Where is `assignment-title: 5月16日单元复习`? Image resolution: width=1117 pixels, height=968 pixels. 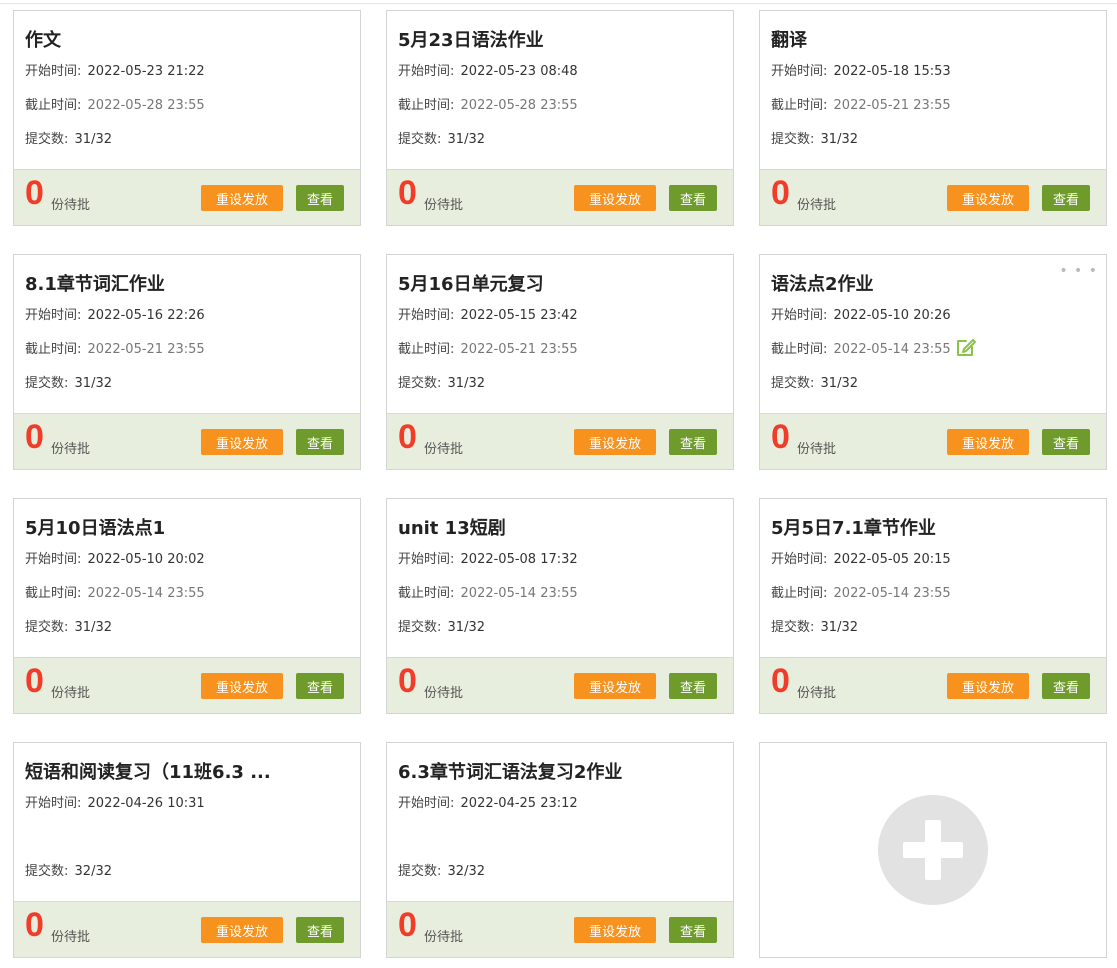 assignment-title: 5月16日单元复习 is located at coordinates (471, 284).